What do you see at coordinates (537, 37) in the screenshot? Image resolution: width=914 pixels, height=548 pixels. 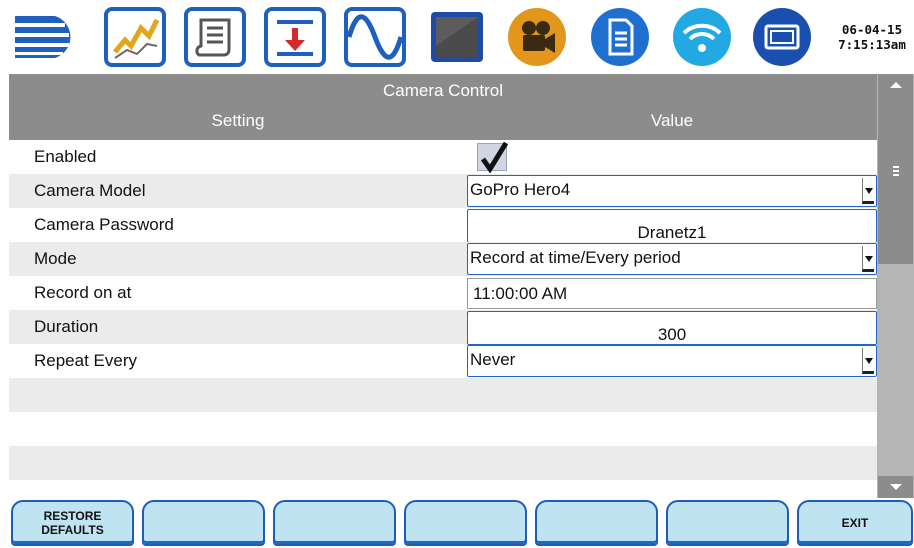 I see `video-camera-icon` at bounding box center [537, 37].